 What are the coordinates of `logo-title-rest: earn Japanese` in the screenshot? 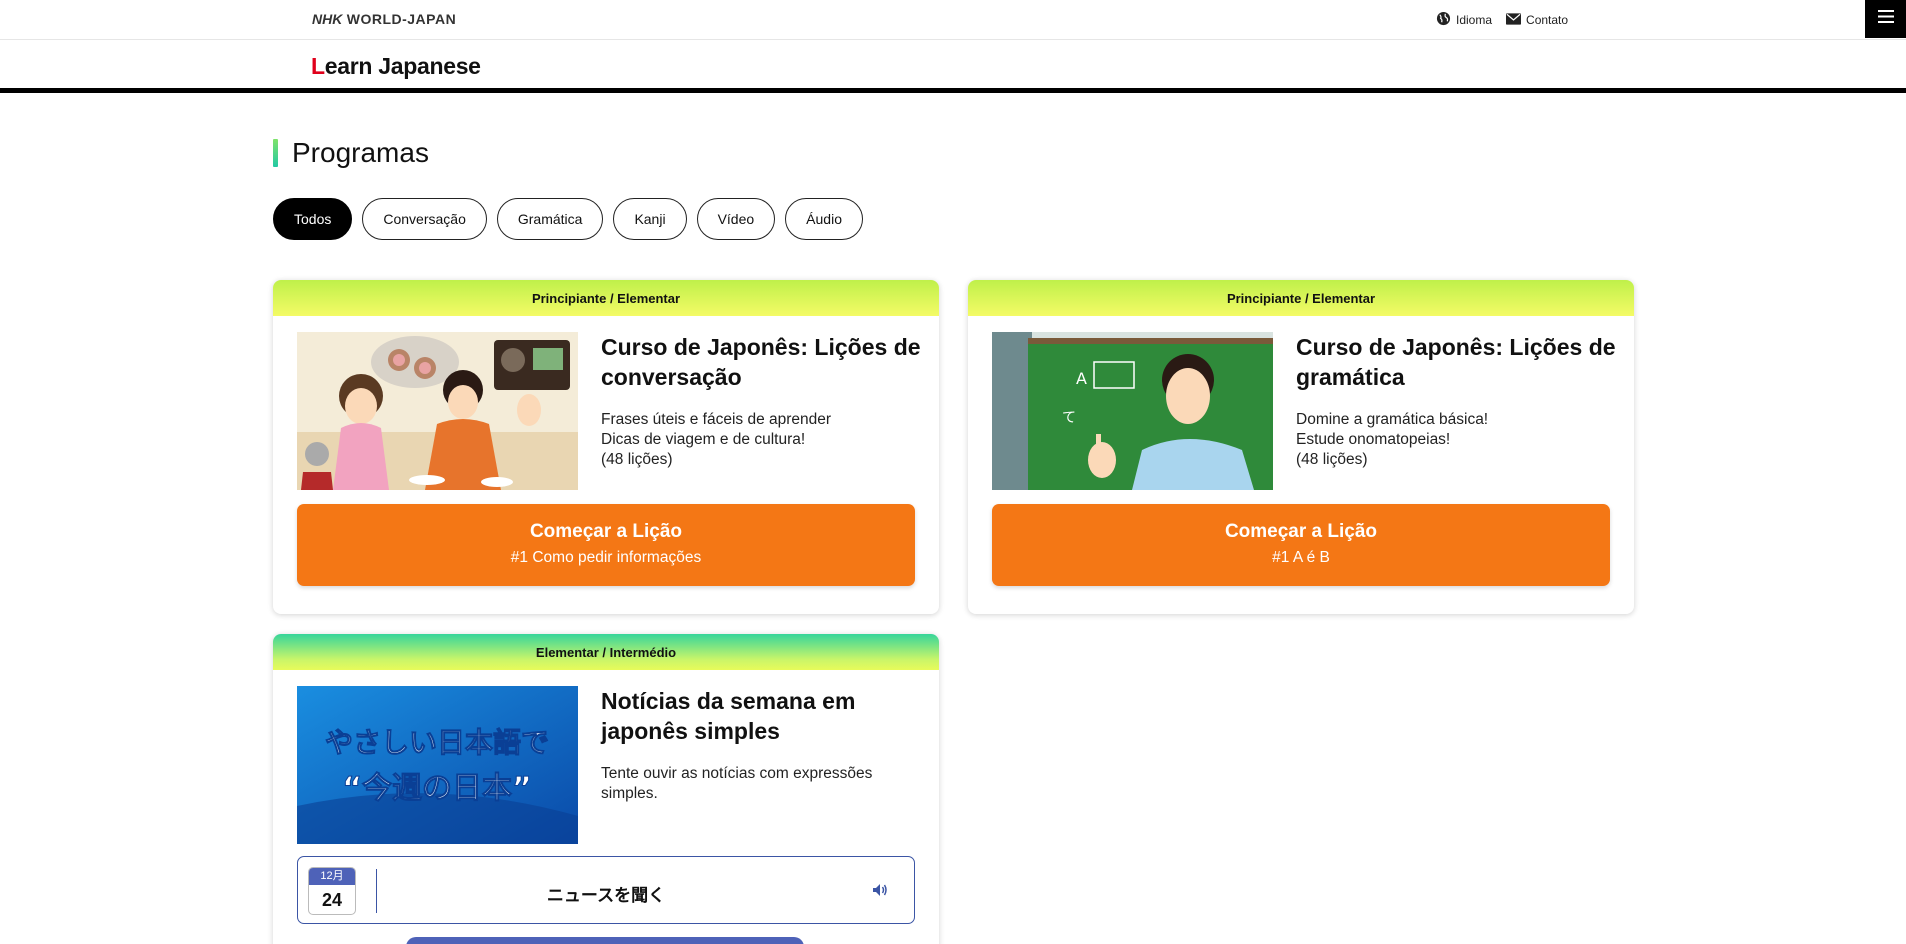 It's located at (402, 66).